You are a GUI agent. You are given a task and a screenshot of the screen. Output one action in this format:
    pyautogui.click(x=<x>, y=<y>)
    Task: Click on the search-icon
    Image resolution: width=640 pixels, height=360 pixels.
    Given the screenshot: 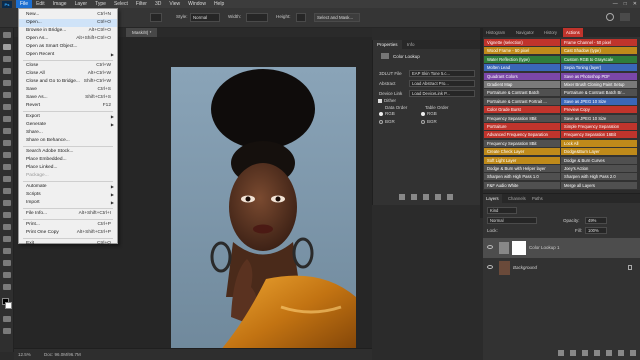 What is the action you would take?
    pyautogui.click(x=610, y=17)
    